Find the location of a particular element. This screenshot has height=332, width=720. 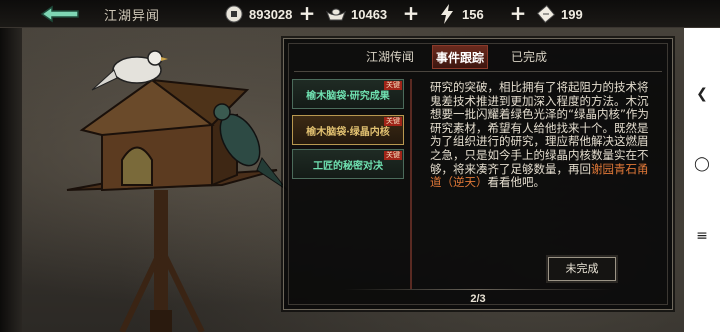

description-text-end: 看看他吧。 is located at coordinates (516, 182).